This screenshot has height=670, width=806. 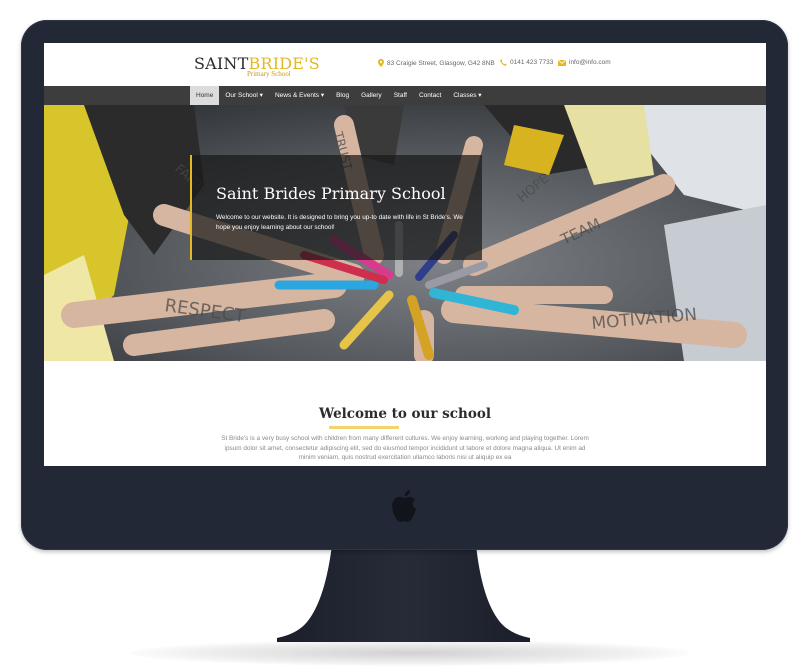 What do you see at coordinates (441, 63) in the screenshot?
I see `address-text: 83 Craigie Street, Glasgow, G42 8NB` at bounding box center [441, 63].